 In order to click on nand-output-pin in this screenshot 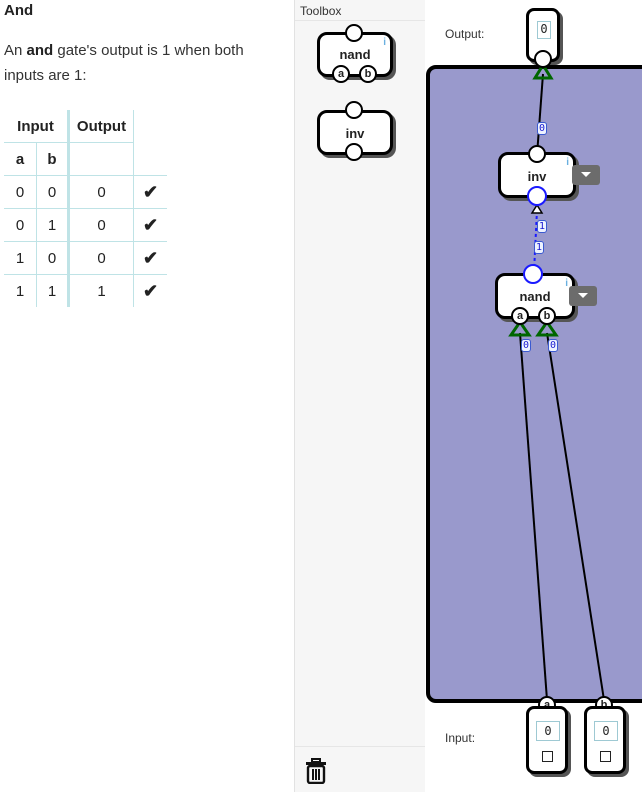, I will do `click(533, 274)`.